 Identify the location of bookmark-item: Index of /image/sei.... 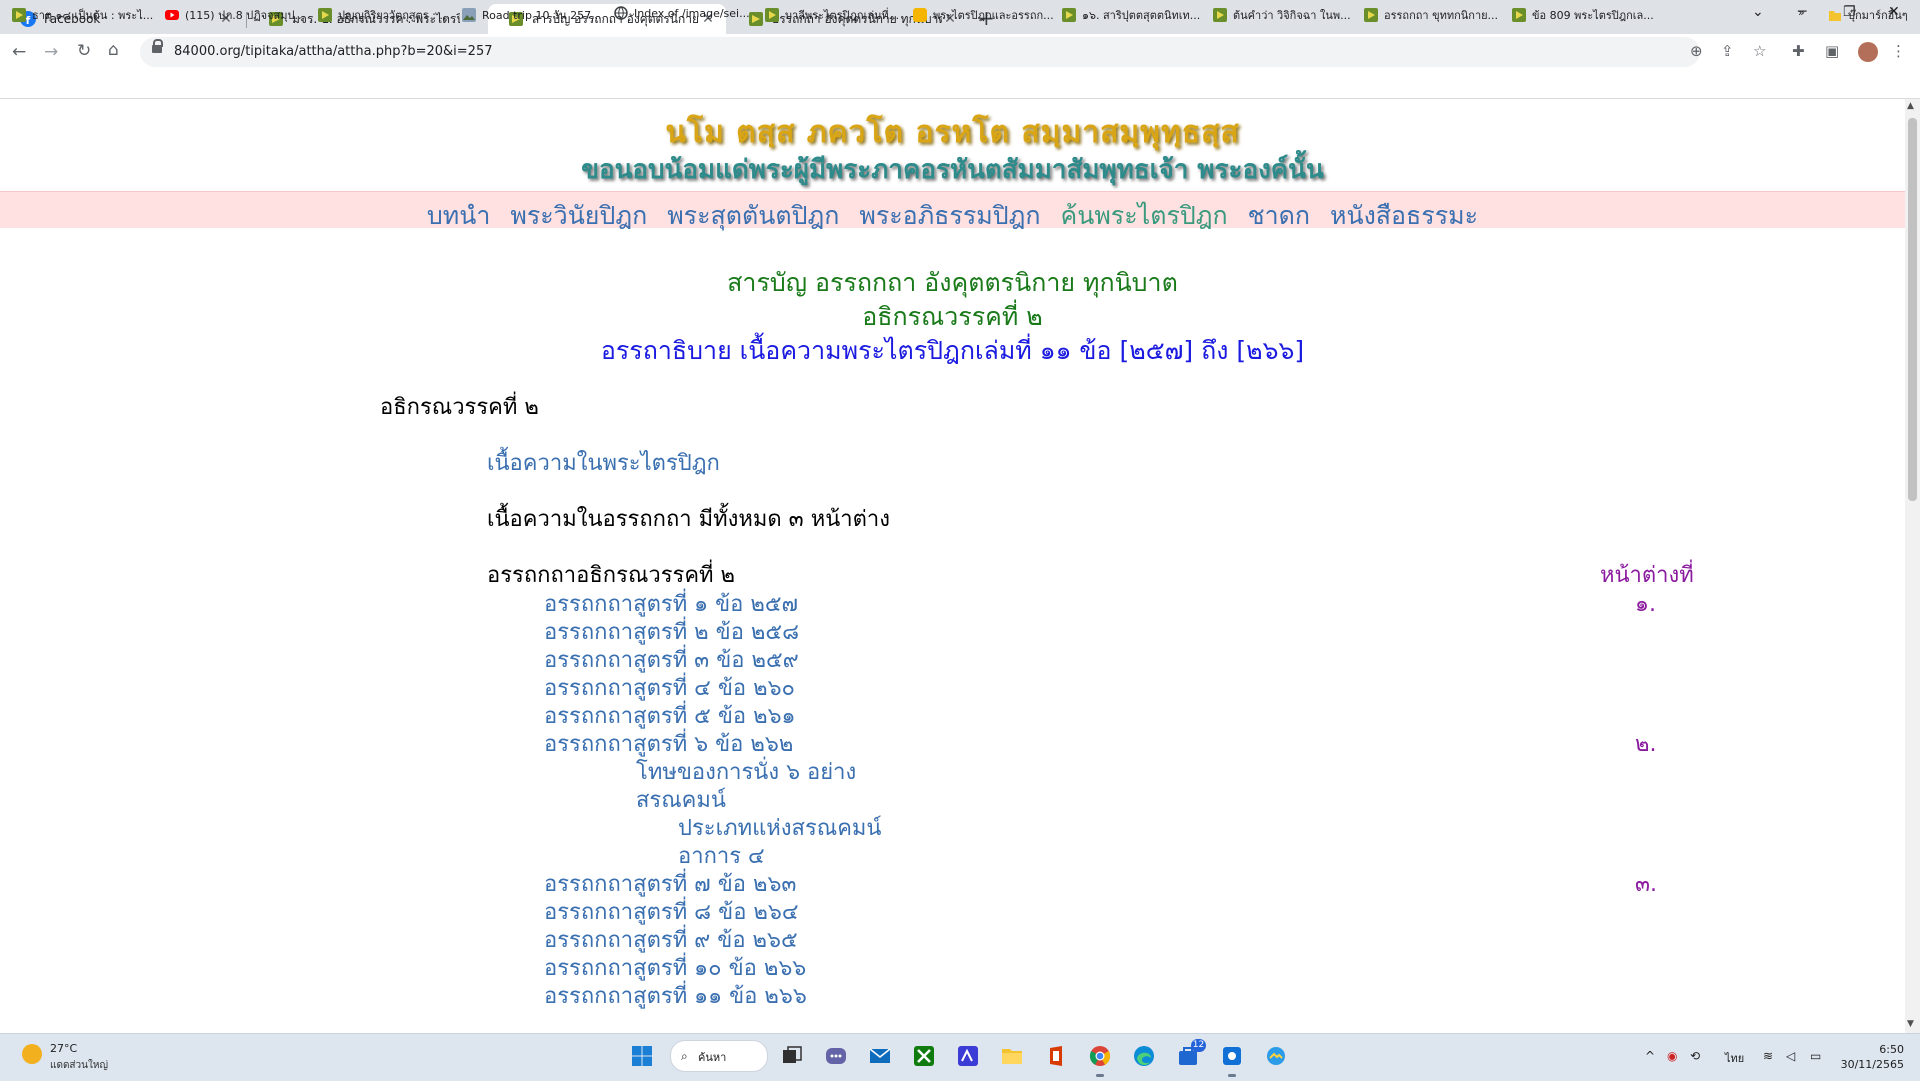
(682, 13).